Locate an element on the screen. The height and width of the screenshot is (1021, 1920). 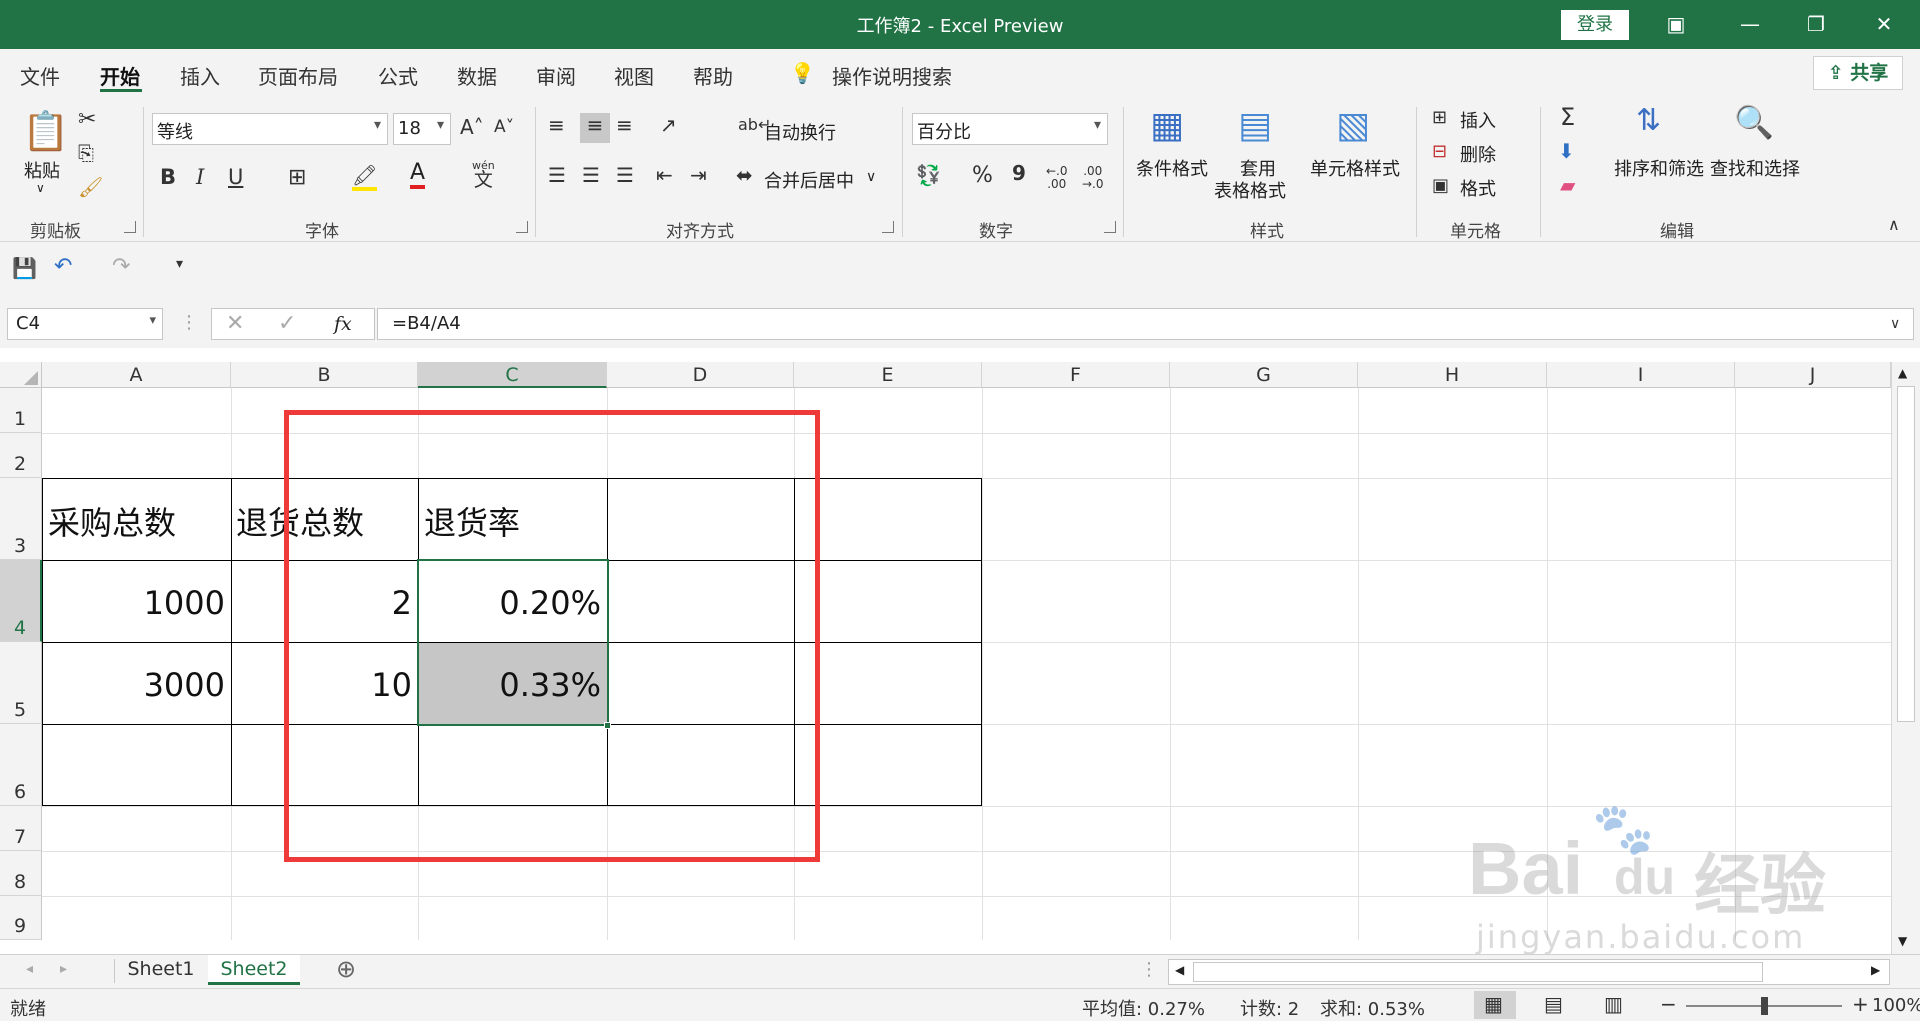
tell-me-search: 操作说明搜索 is located at coordinates (892, 75).